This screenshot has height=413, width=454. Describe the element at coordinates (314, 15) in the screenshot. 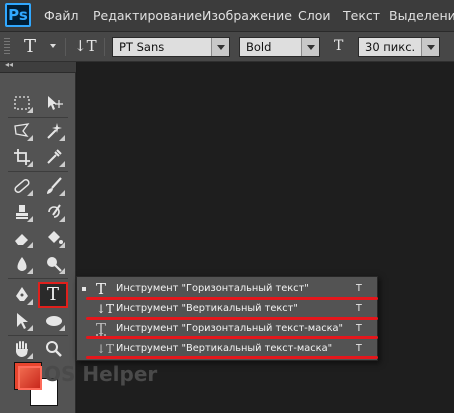

I see `menu-layers: Слои` at that location.